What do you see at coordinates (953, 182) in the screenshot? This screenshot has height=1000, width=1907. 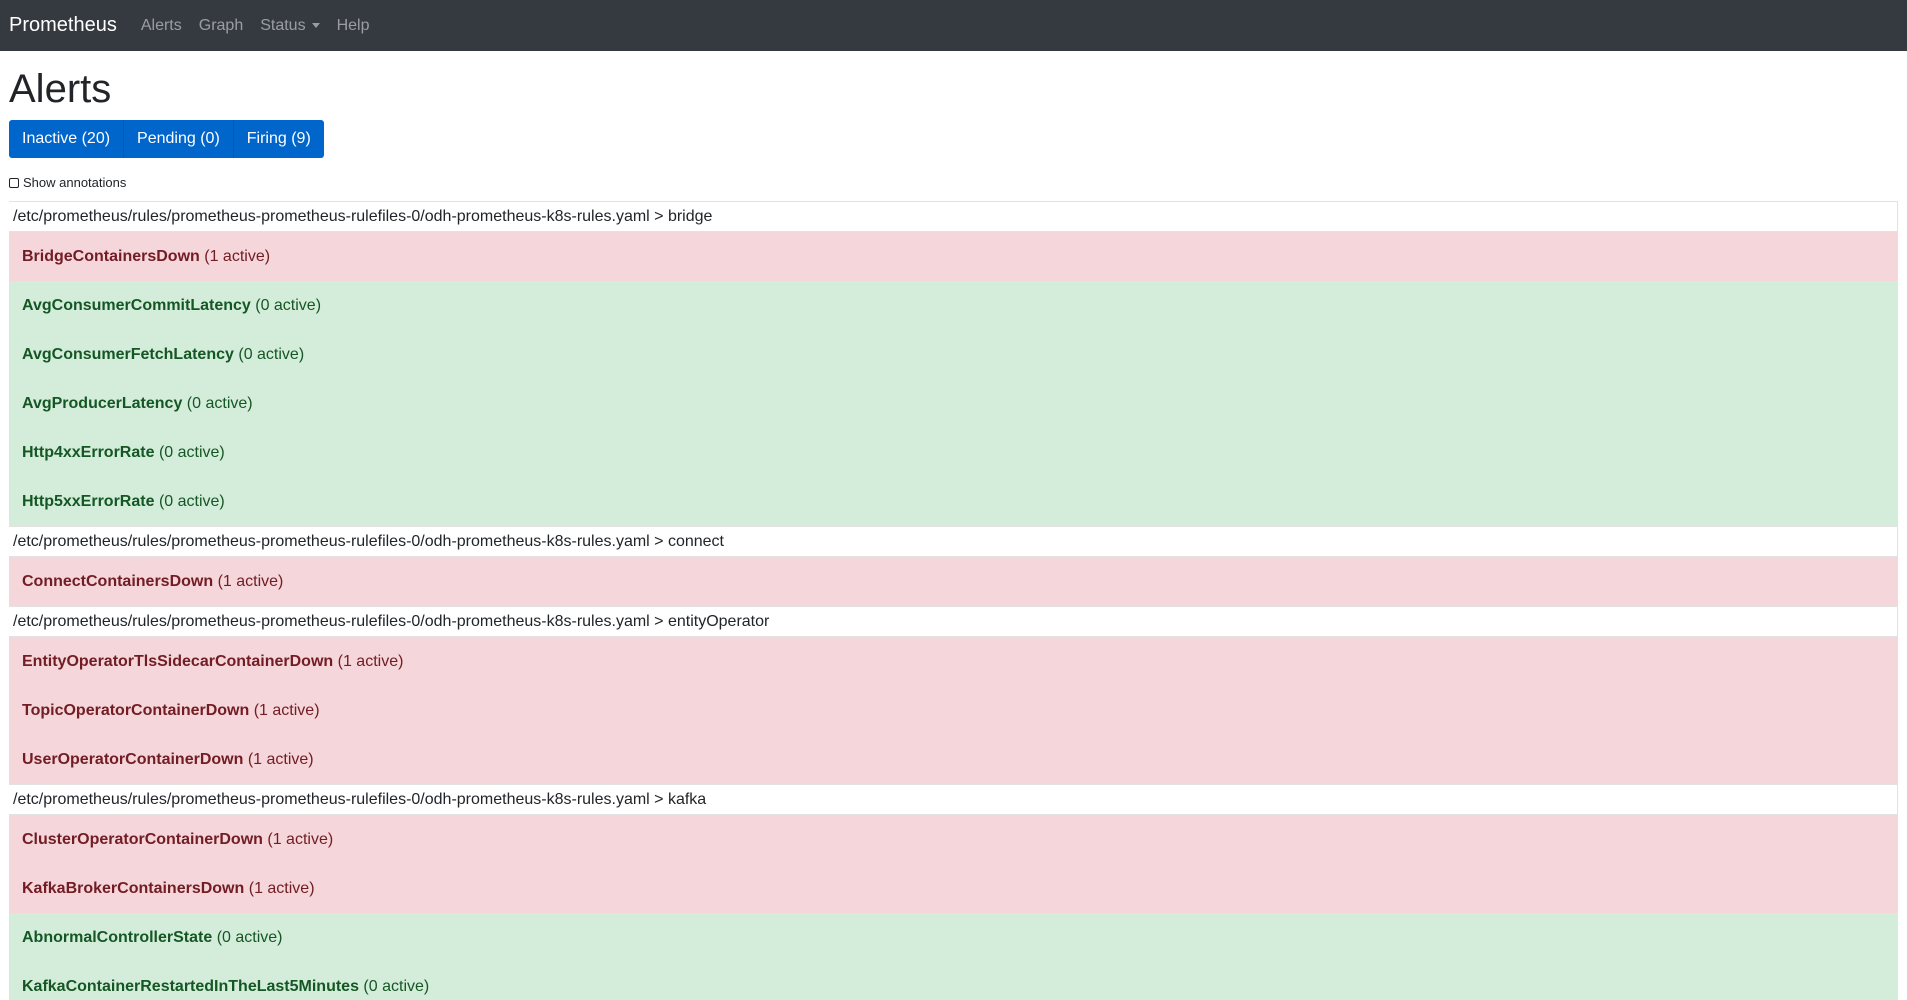 I see `show-annotations-toggle: Show annotations` at bounding box center [953, 182].